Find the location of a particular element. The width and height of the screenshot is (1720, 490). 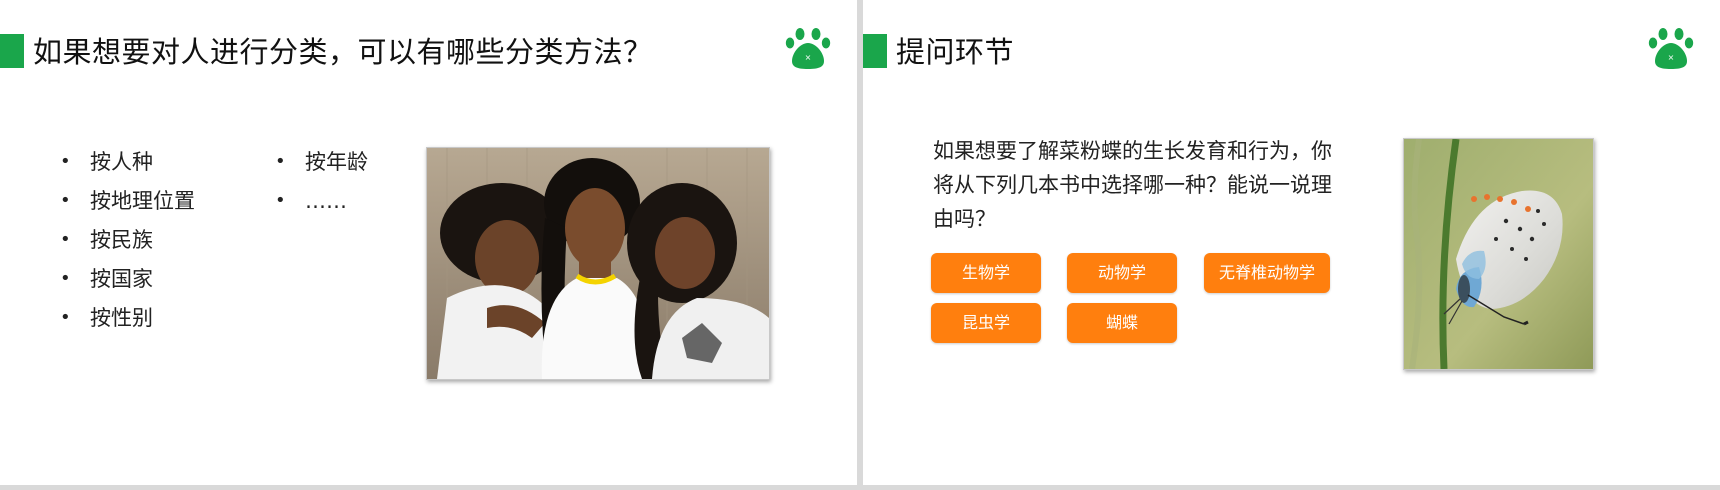

option-button-entomology: 昆虫学 is located at coordinates (986, 323).